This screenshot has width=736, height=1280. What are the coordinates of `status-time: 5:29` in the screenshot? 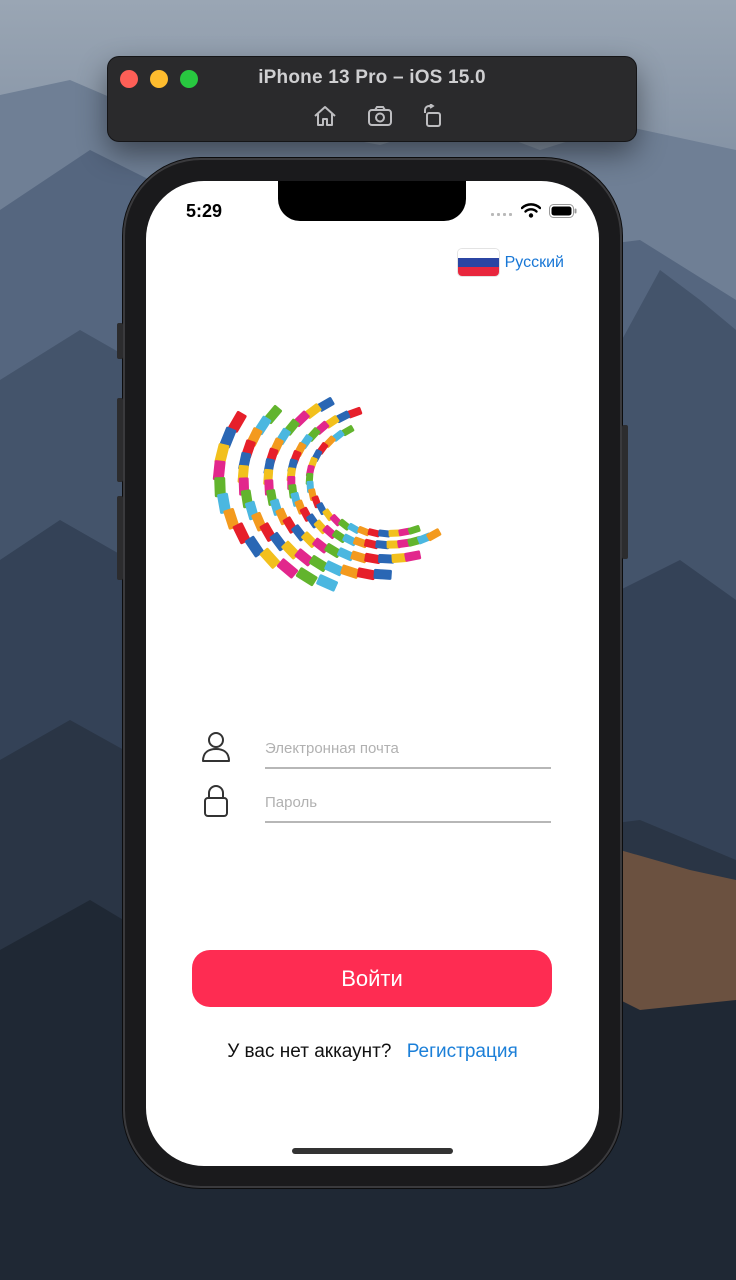 It's located at (204, 211).